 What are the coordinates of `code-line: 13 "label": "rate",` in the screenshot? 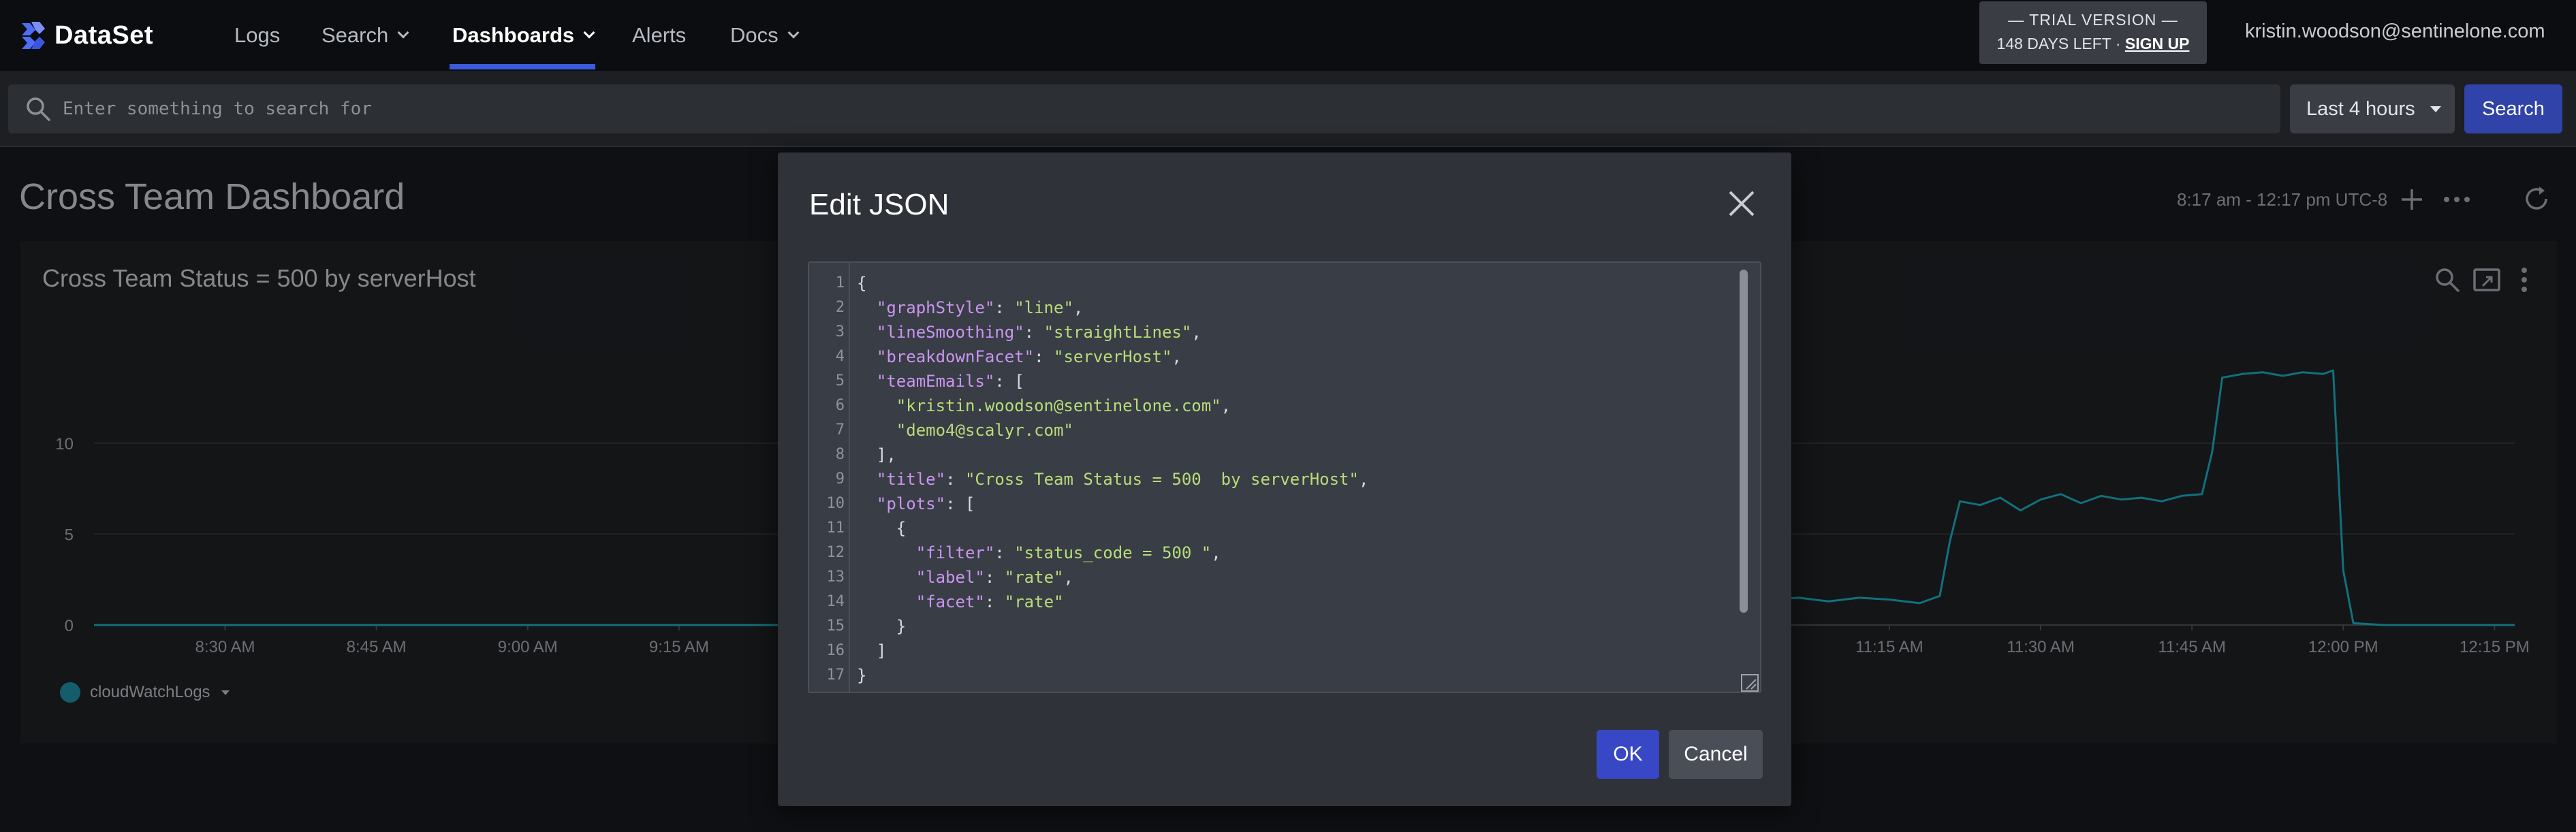 It's located at (1275, 577).